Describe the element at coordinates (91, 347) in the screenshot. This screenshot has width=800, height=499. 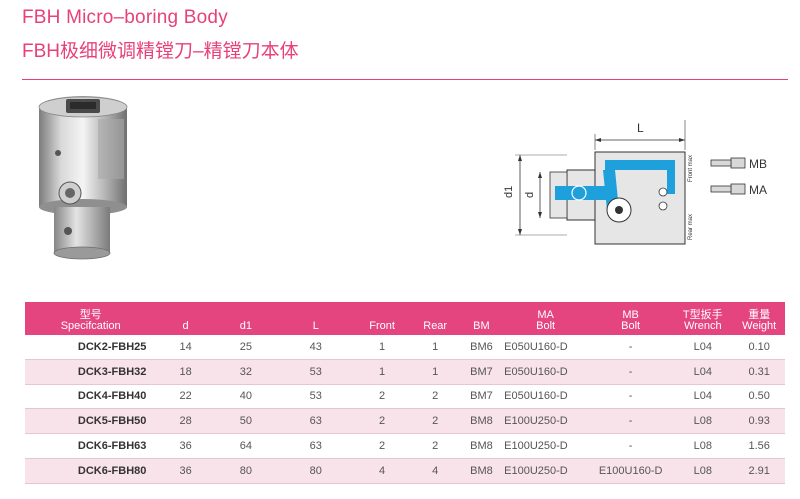
I see `cell-specification: DCK2-FBH25` at that location.